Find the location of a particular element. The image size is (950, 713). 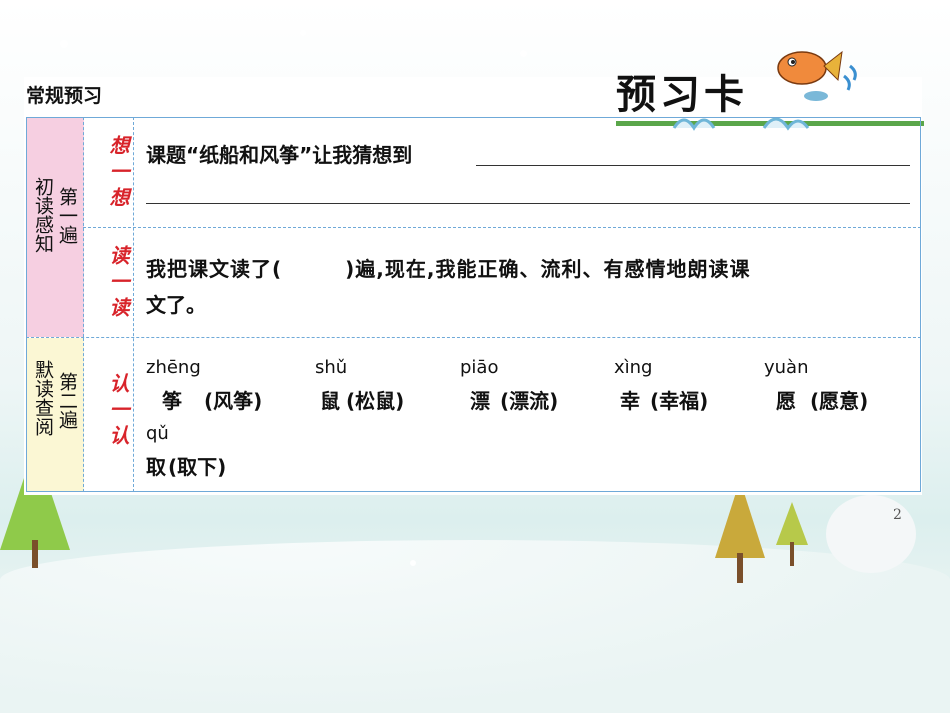

section-label: 常规预习 is located at coordinates (64, 96).